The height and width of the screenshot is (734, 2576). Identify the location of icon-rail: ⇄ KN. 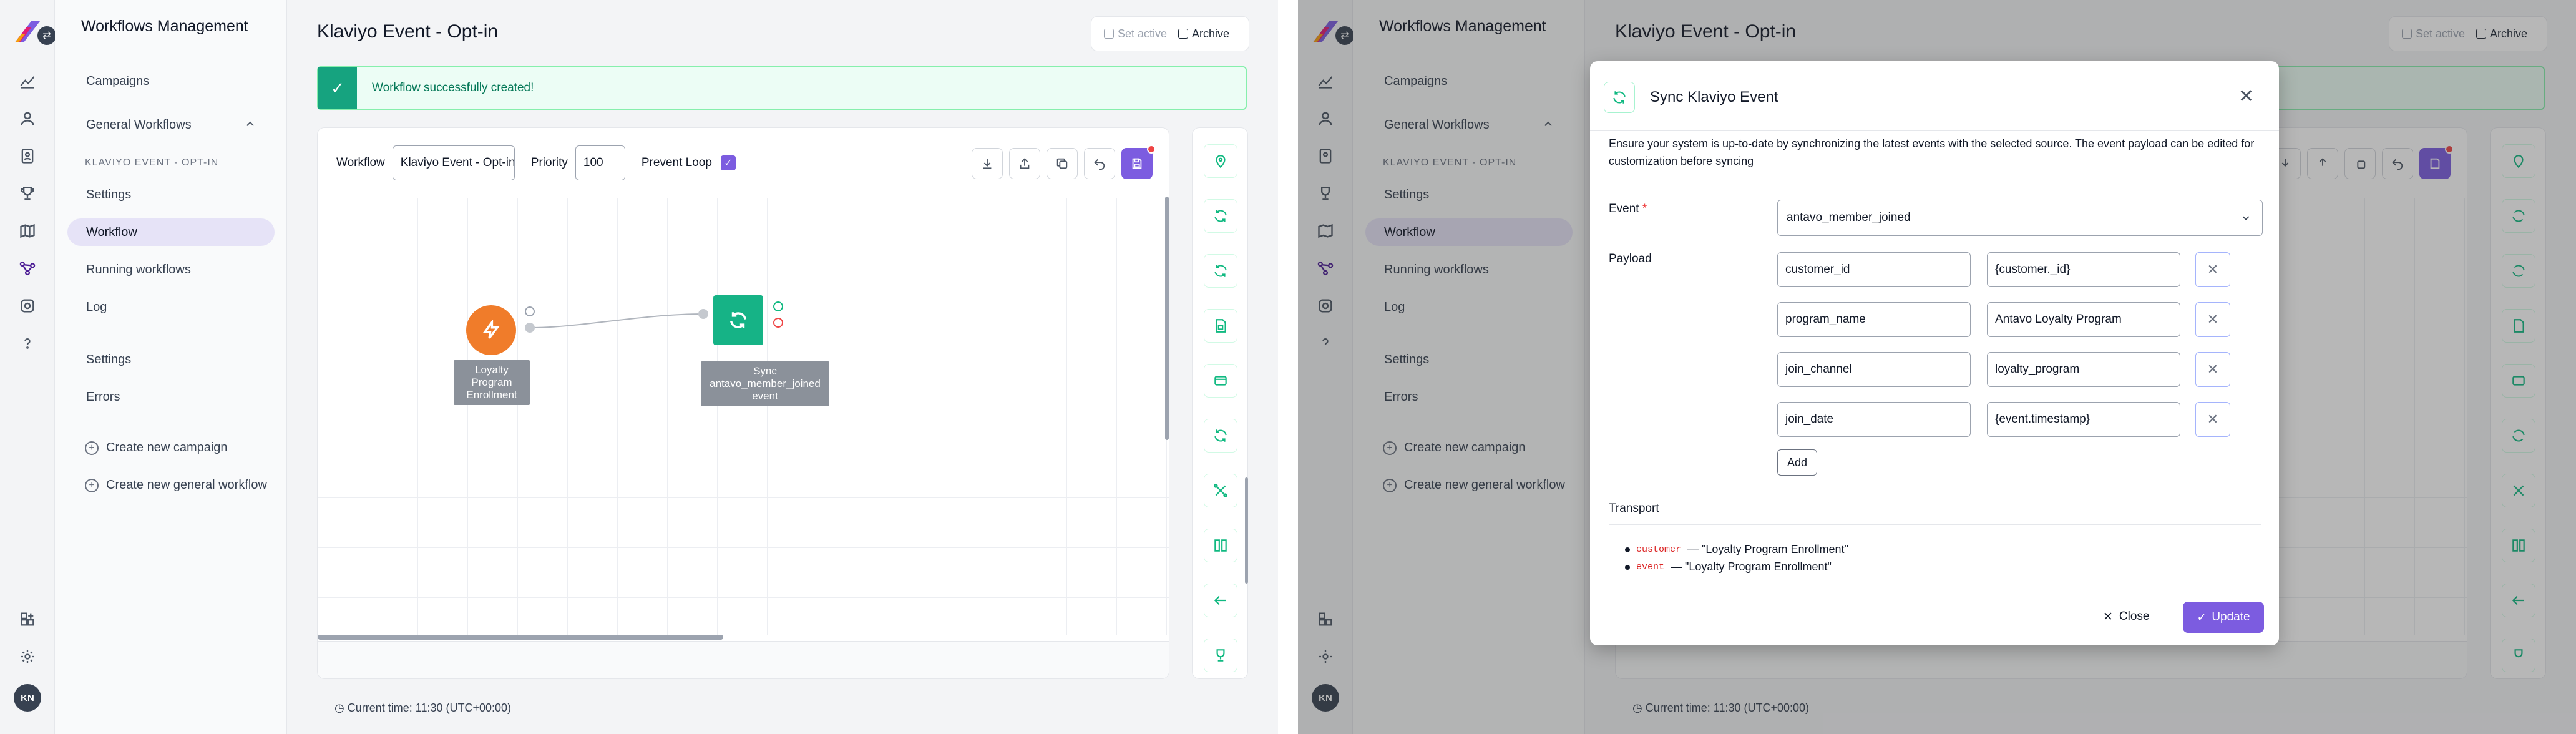
(28, 367).